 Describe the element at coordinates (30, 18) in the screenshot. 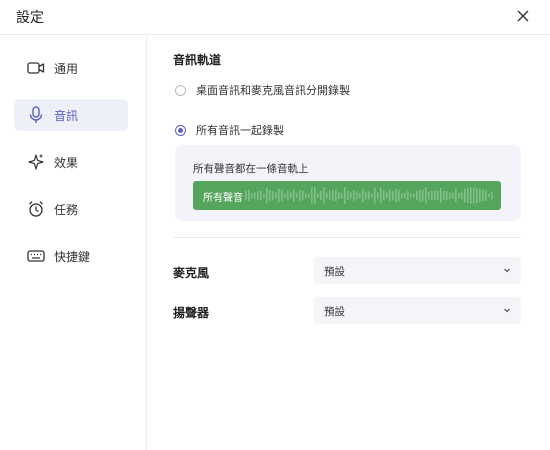

I see `window-title: 設定` at that location.